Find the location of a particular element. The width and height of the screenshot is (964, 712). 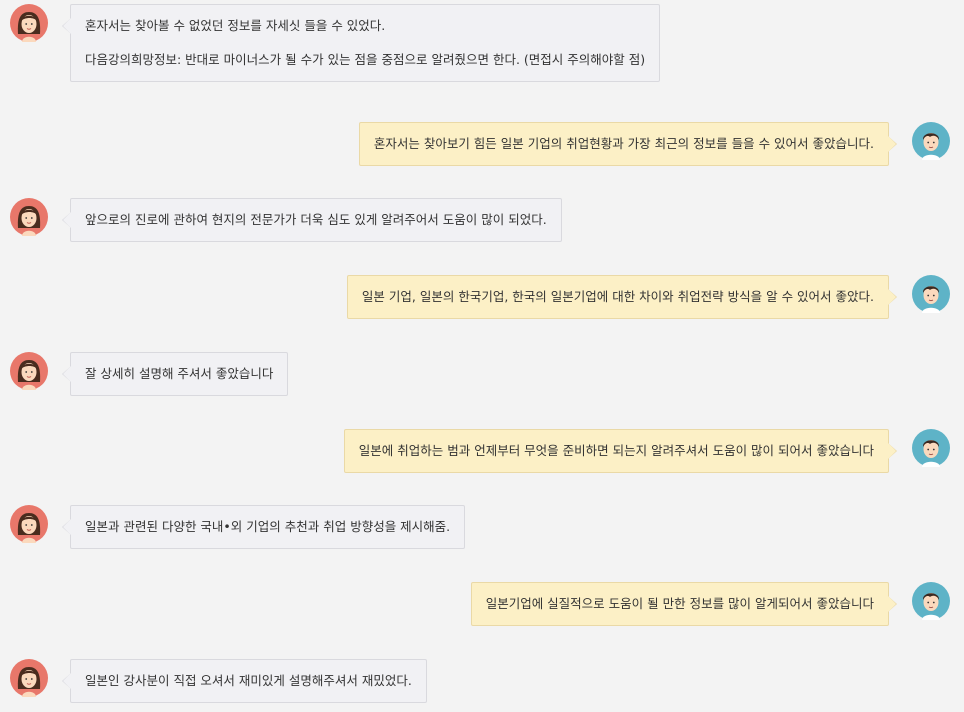

message-text: 일본기업에 실질적으로 도움이 될 만한 정보를 많이 알게되어서 좋았습니다 is located at coordinates (679, 603).